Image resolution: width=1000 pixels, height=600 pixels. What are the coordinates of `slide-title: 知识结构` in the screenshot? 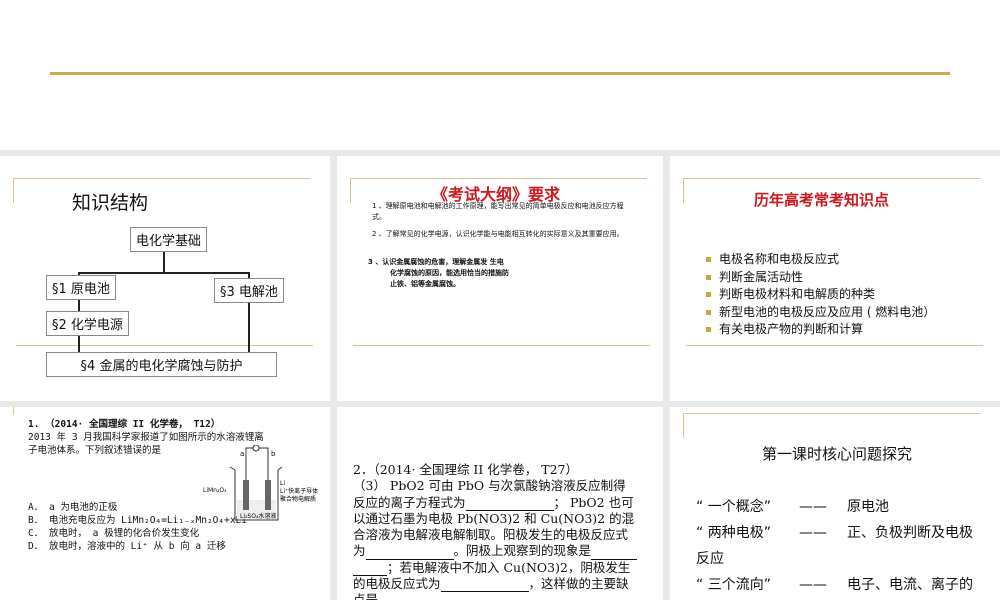 It's located at (110, 203).